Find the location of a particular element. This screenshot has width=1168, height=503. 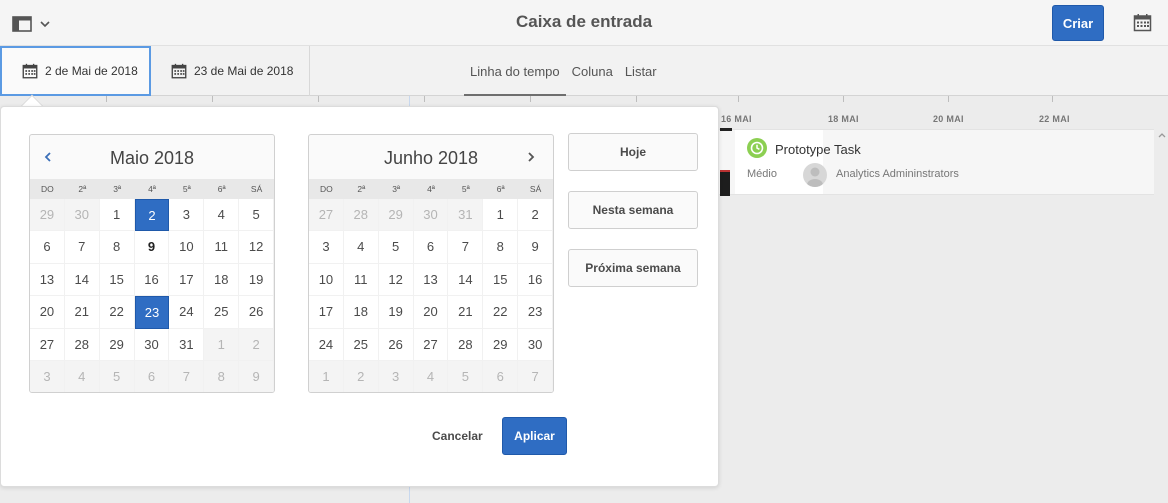

tab-column: Coluna is located at coordinates (592, 71).